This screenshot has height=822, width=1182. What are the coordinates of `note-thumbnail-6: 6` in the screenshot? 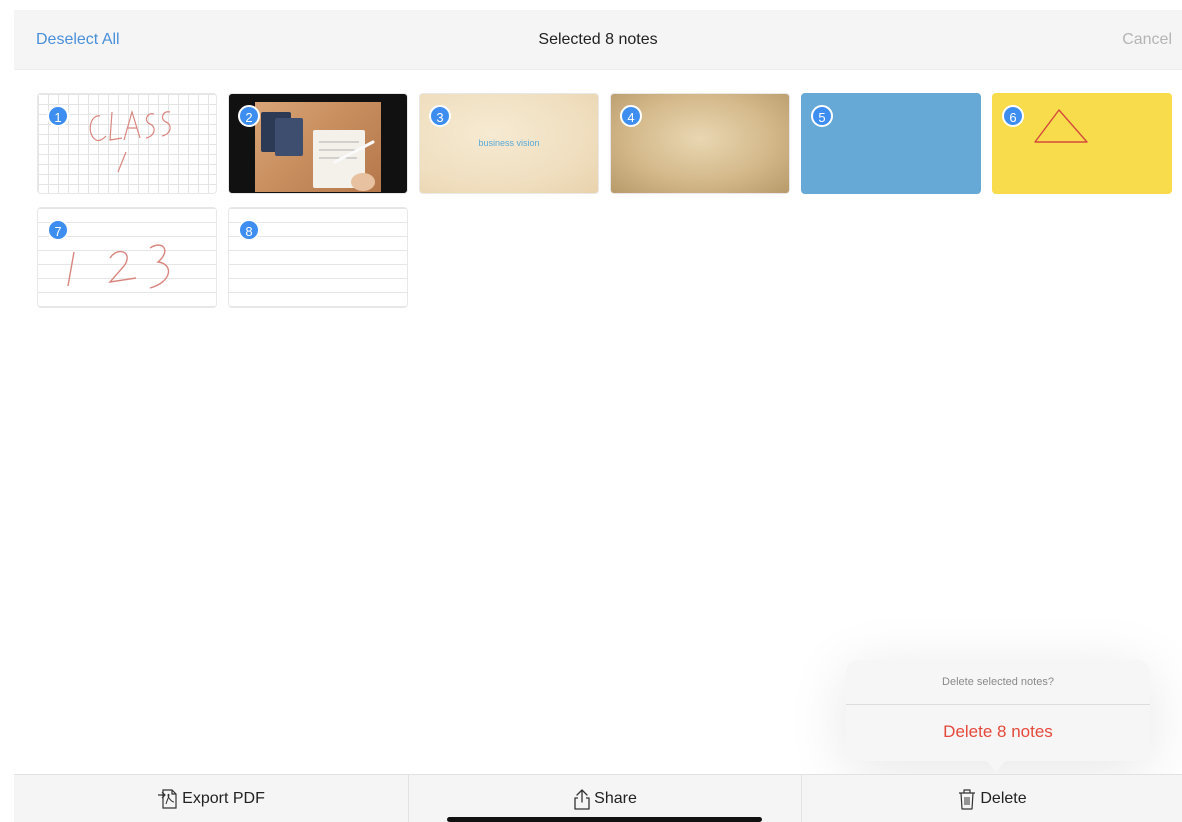 It's located at (1082, 143).